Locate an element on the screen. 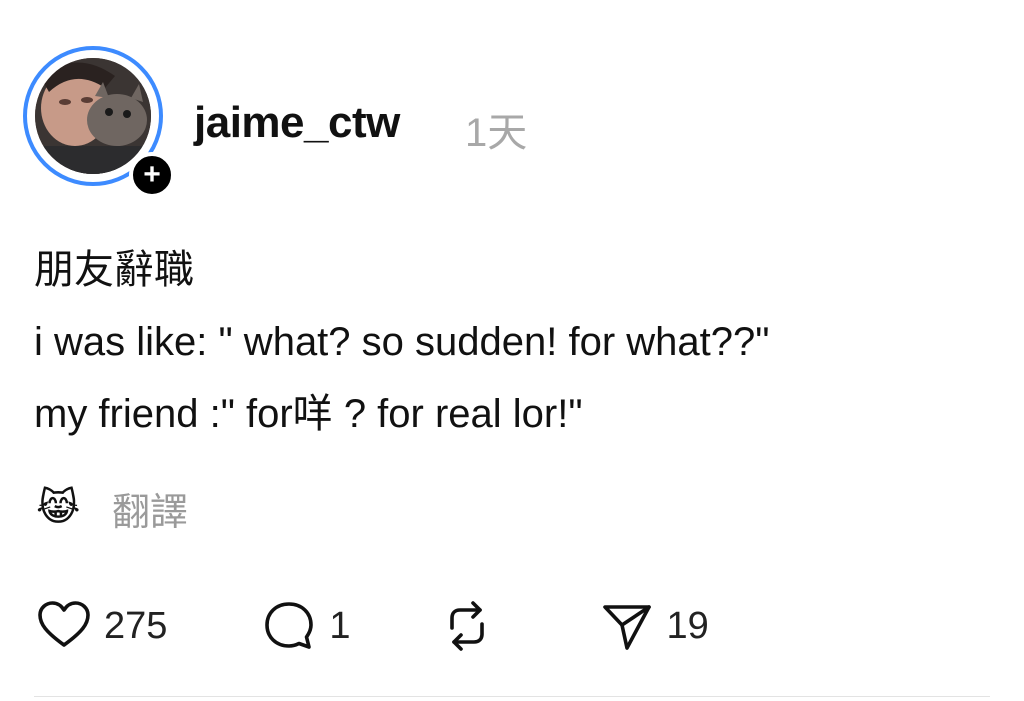 The image size is (1024, 701). username: jaime_ctw is located at coordinates (297, 123).